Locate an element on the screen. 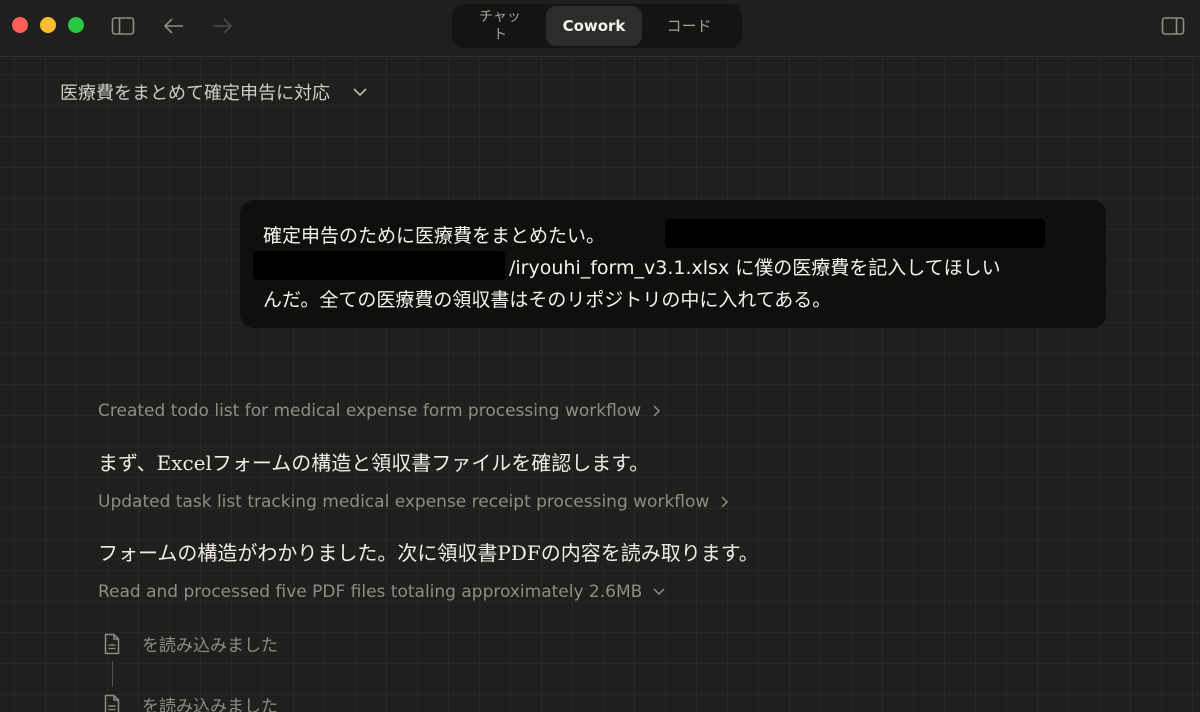 The width and height of the screenshot is (1200, 712). mode-switcher: チャット Cowork コード is located at coordinates (597, 26).